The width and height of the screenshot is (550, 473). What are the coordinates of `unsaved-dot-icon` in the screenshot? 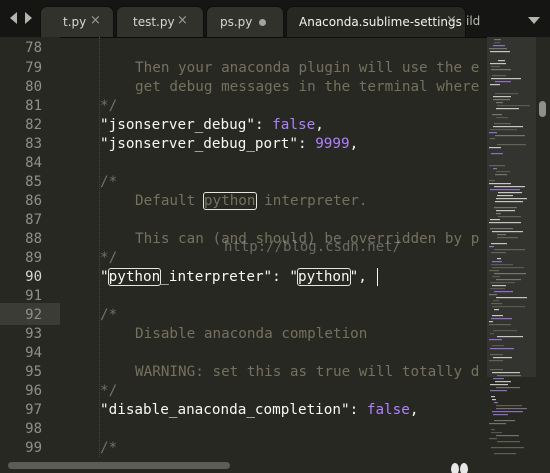 It's located at (262, 22).